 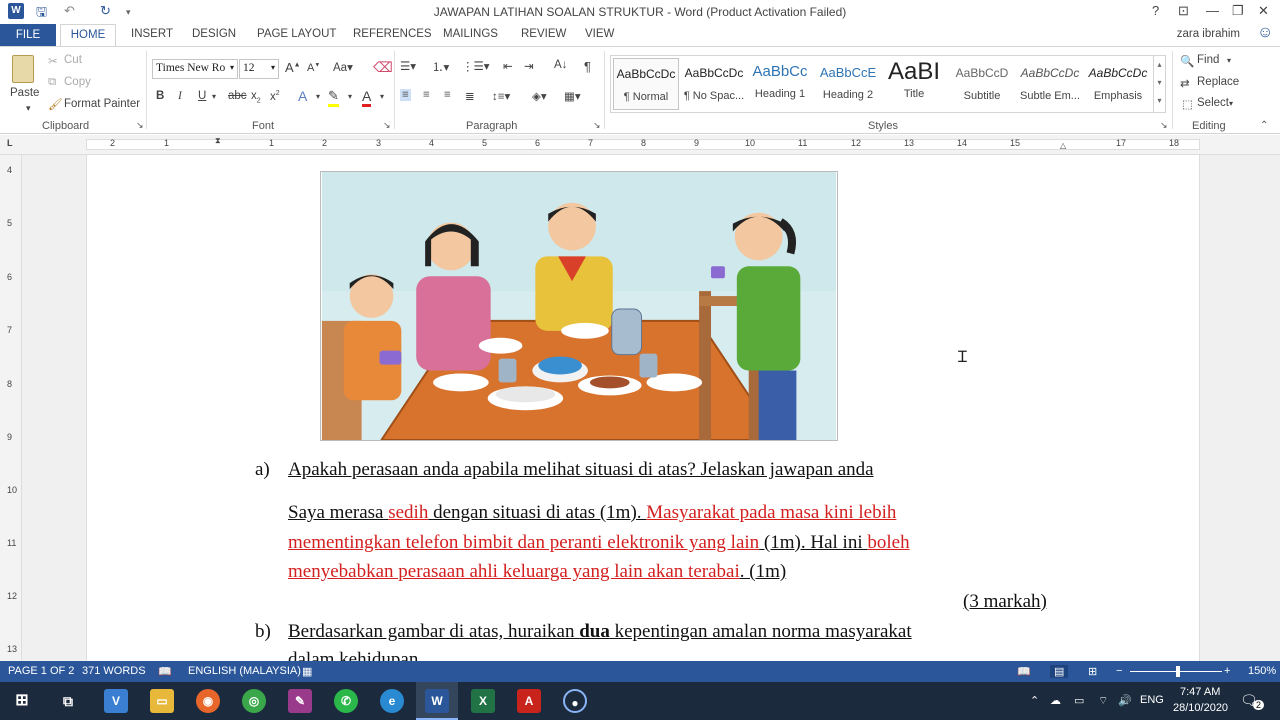 I want to click on help-button: ?, so click(x=1155, y=10).